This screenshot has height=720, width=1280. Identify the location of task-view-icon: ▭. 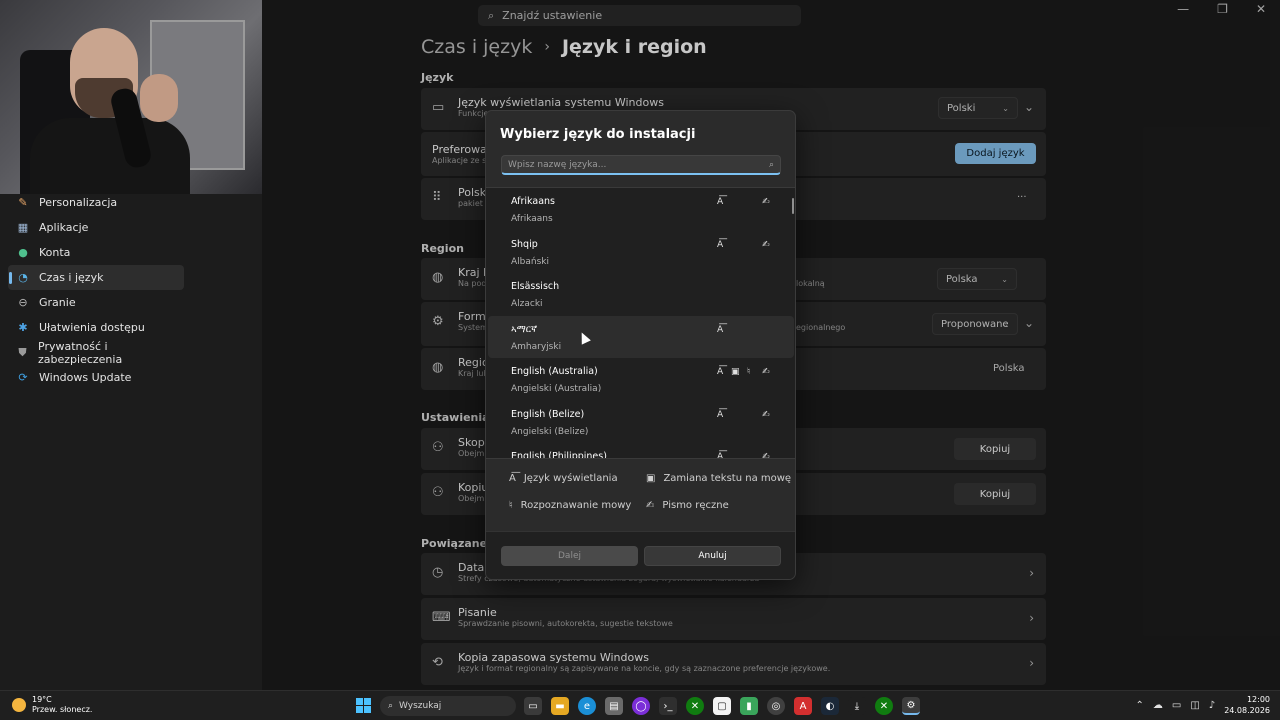
(533, 706).